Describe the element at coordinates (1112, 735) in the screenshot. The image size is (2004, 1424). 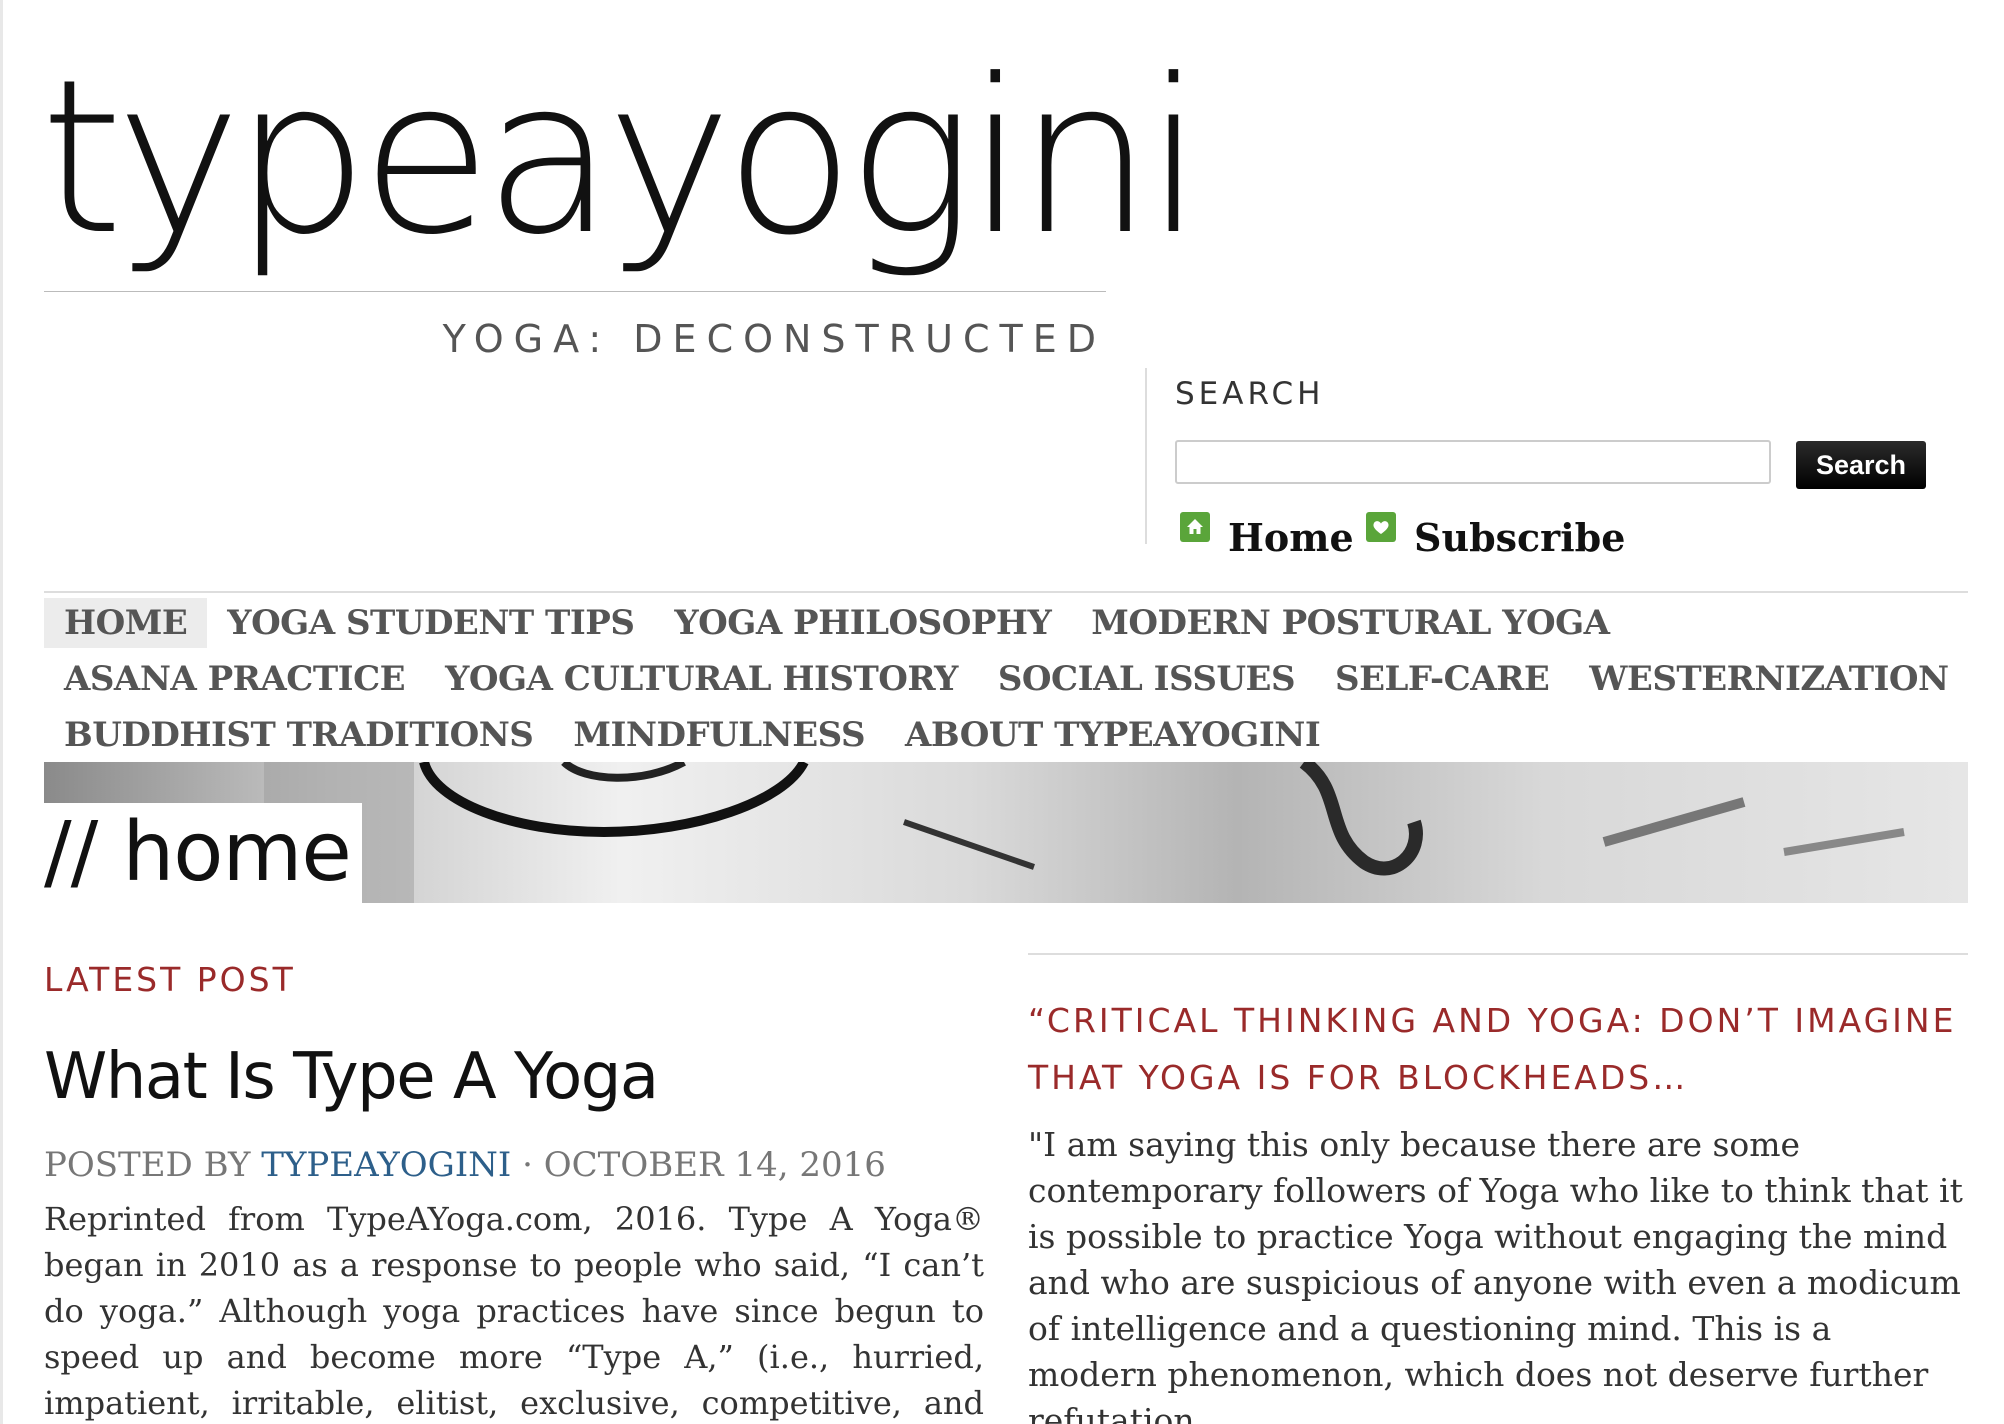
I see `nav-item-about-typeayogini: ABOUT TYPEAYOGINI` at that location.